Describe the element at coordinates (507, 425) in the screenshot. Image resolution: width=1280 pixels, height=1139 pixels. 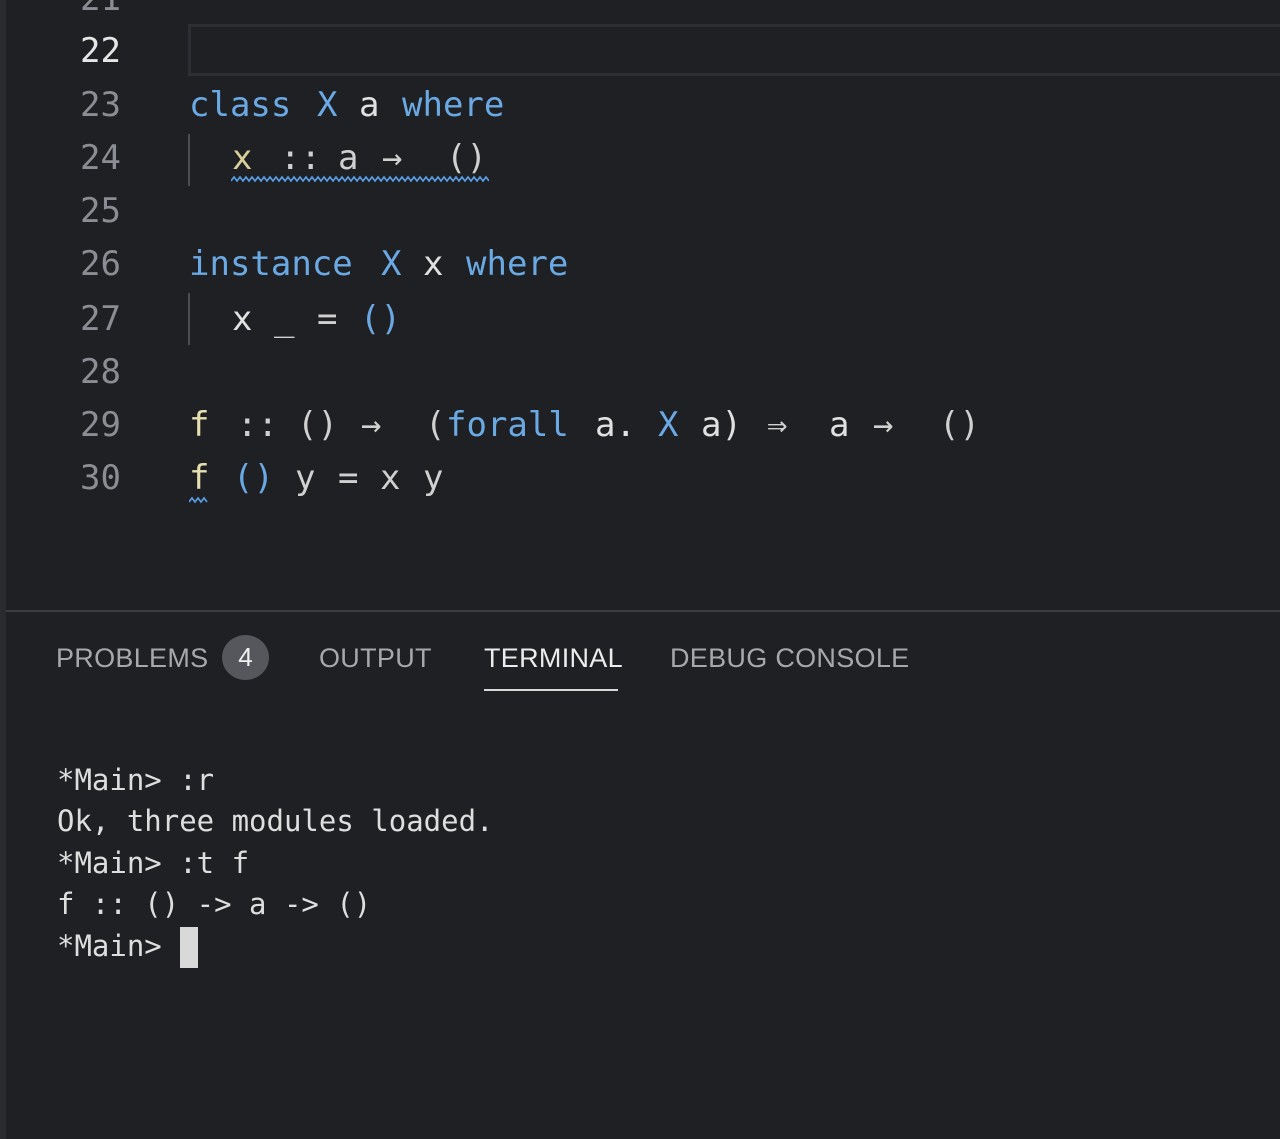
I see `keyword-forall: forall` at that location.